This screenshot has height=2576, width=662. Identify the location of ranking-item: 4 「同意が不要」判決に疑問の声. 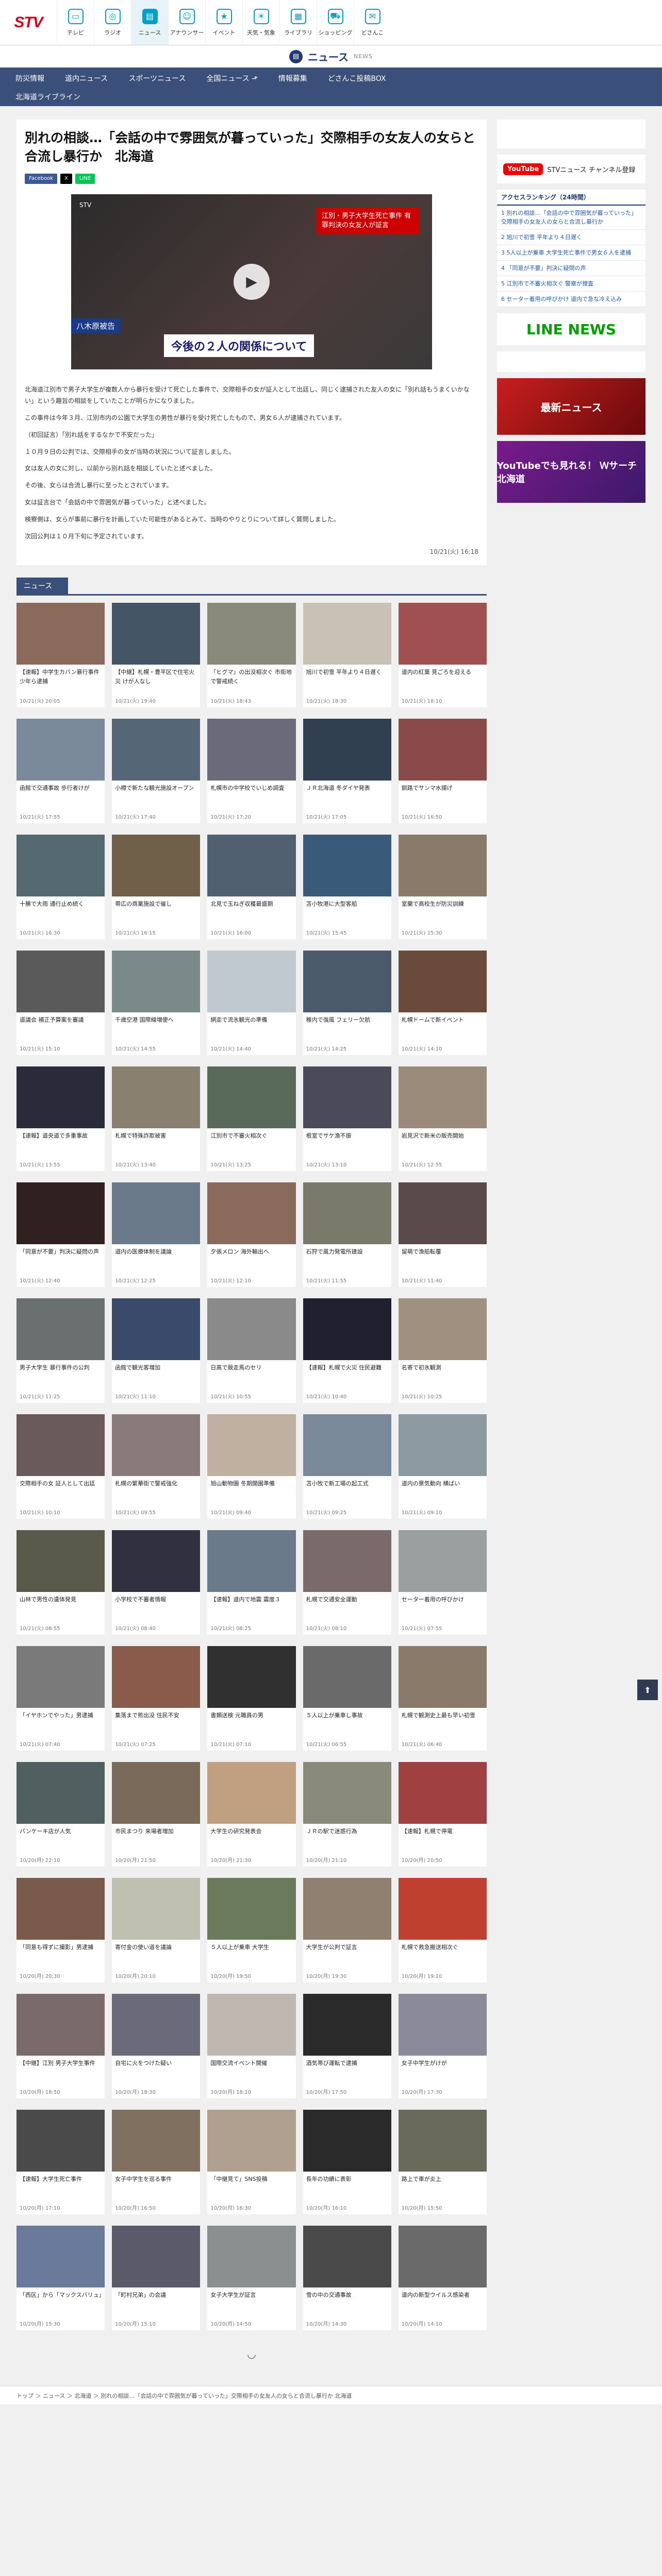
(571, 269).